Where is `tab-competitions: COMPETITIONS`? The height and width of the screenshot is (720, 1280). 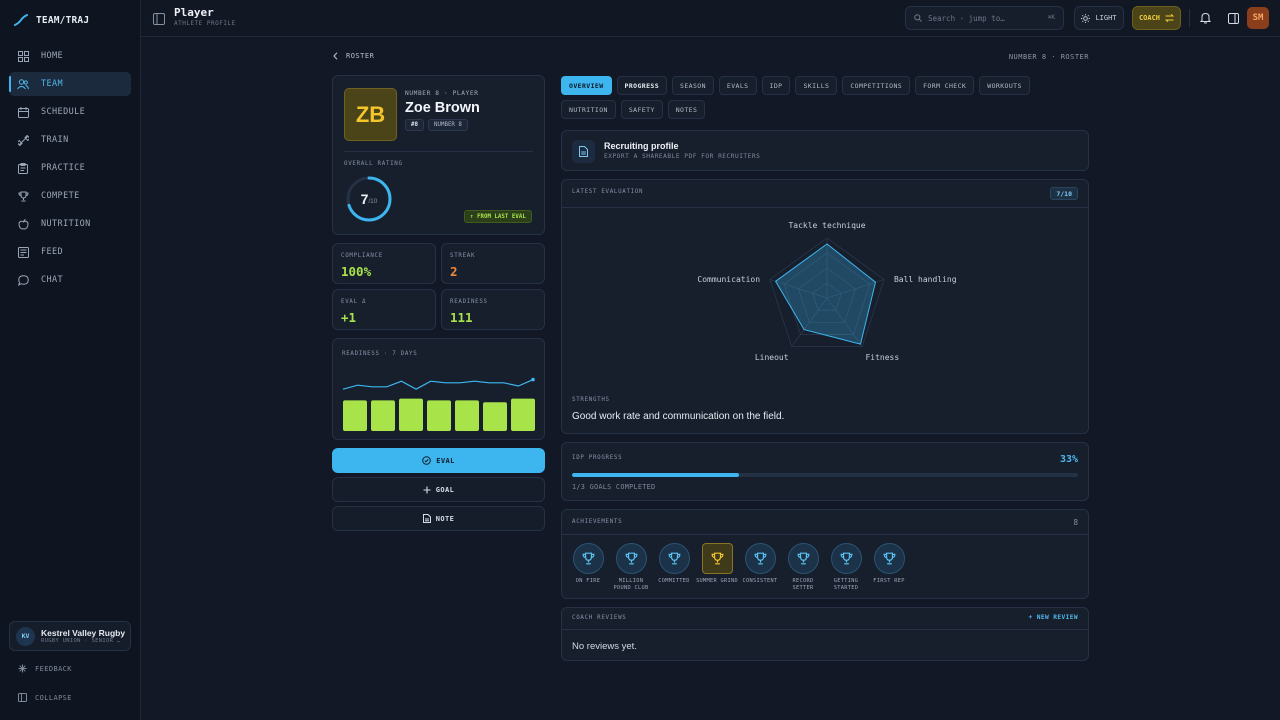 tab-competitions: COMPETITIONS is located at coordinates (876, 85).